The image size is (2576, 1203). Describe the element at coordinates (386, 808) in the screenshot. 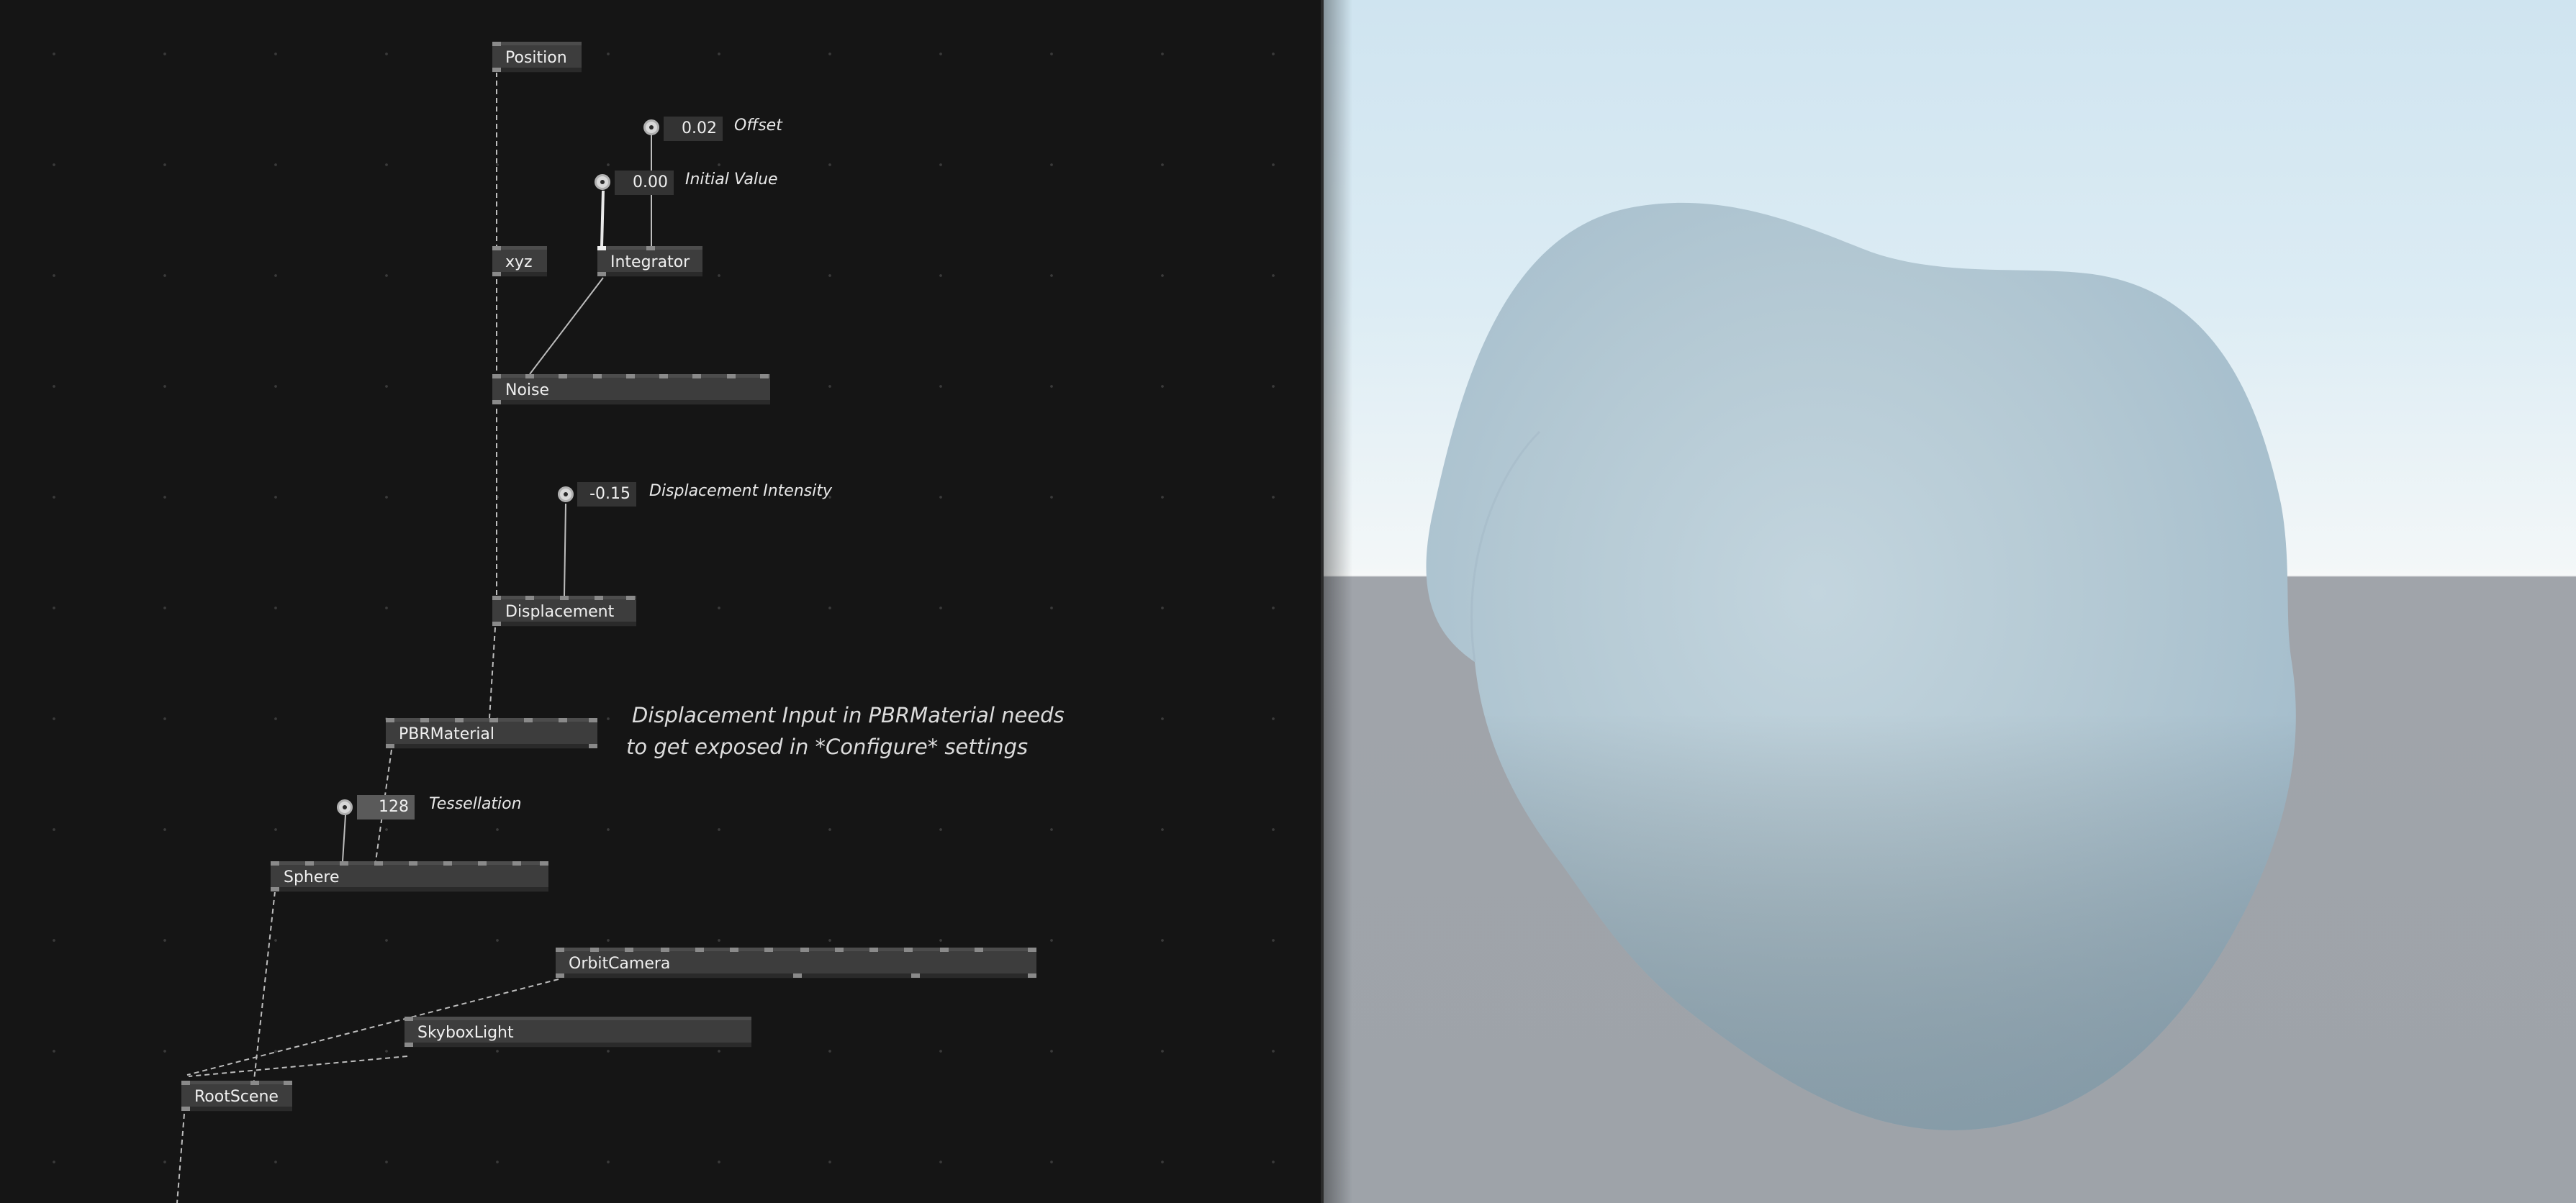

I see `tessellation-iobox: 128` at that location.